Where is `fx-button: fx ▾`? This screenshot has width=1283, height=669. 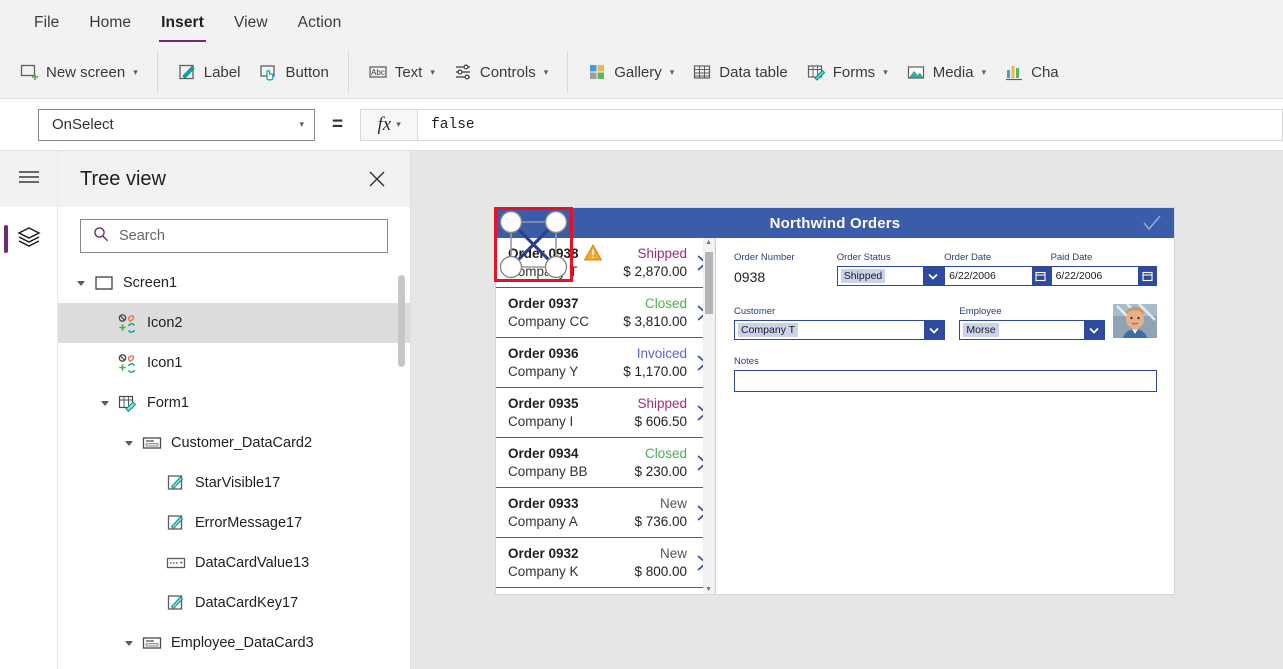 fx-button: fx ▾ is located at coordinates (389, 124).